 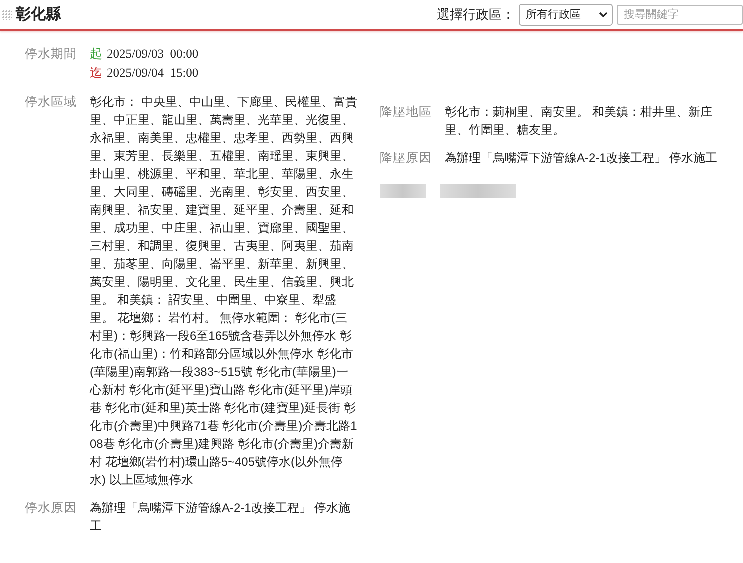 I want to click on page-title: 彰化縣, so click(x=39, y=14).